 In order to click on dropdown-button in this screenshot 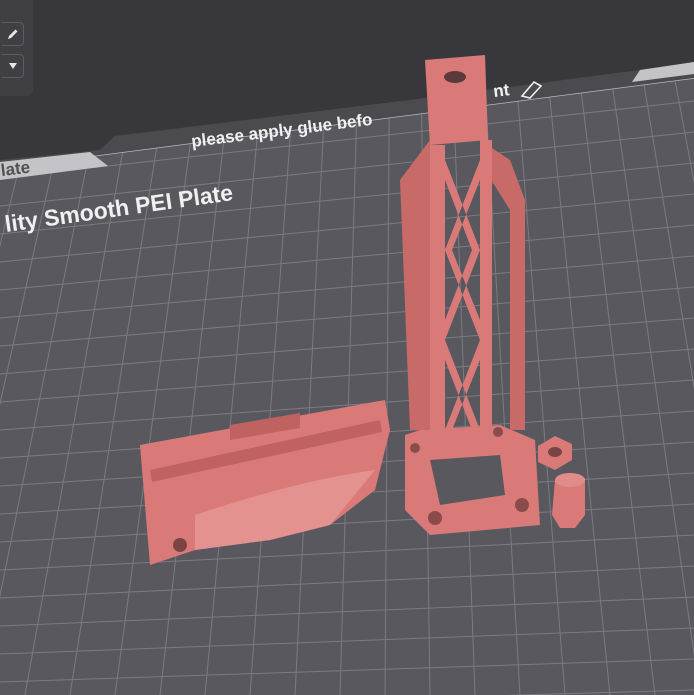, I will do `click(13, 66)`.